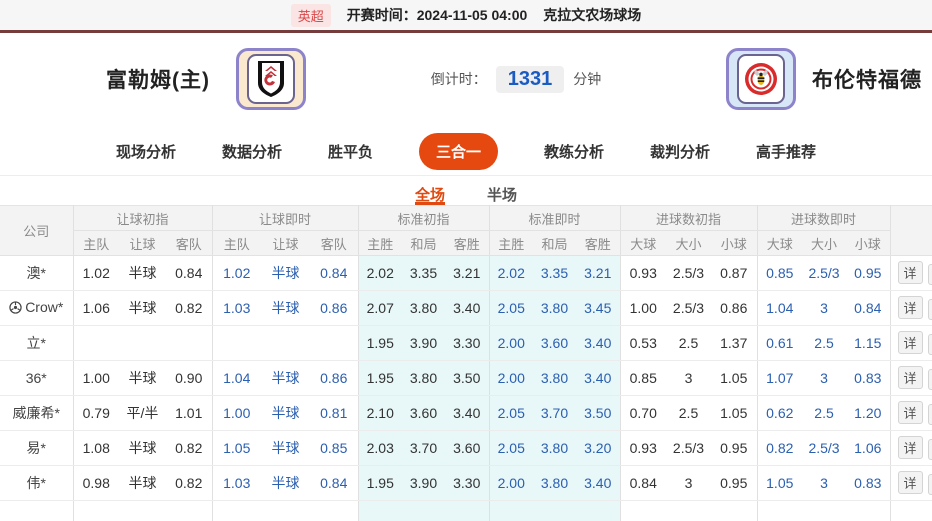 The width and height of the screenshot is (932, 521). I want to click on company-cell: 立*, so click(36, 343).